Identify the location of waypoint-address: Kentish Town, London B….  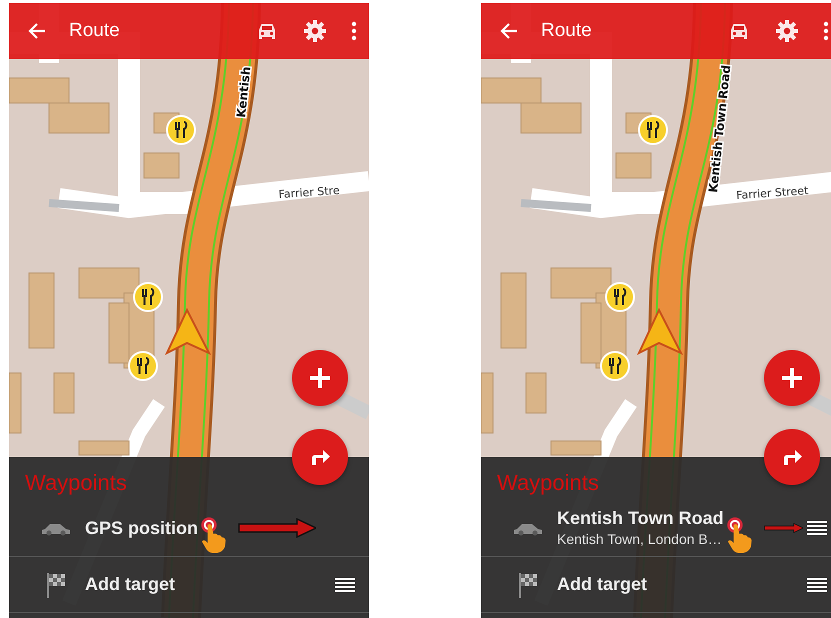
(640, 539).